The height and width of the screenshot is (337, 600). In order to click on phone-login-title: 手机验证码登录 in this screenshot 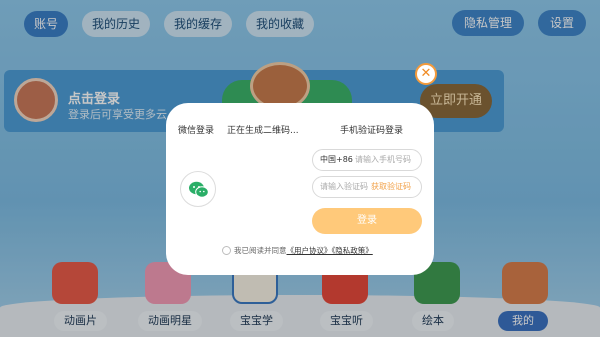, I will do `click(372, 131)`.